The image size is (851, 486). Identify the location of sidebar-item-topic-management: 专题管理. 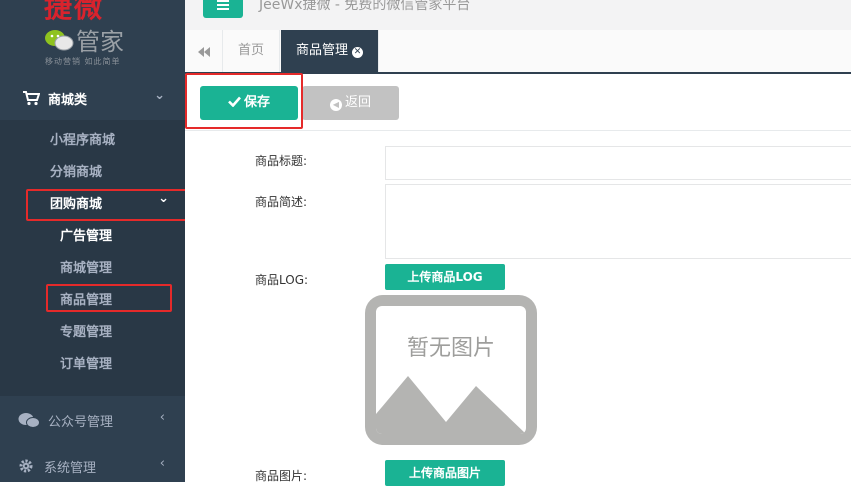
(92, 329).